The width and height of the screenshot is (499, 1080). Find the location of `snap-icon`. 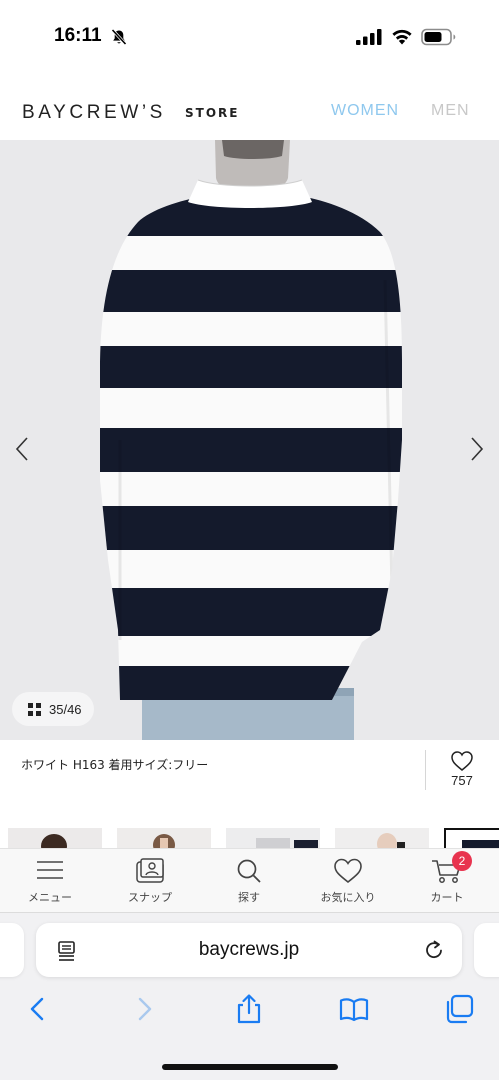

snap-icon is located at coordinates (150, 870).